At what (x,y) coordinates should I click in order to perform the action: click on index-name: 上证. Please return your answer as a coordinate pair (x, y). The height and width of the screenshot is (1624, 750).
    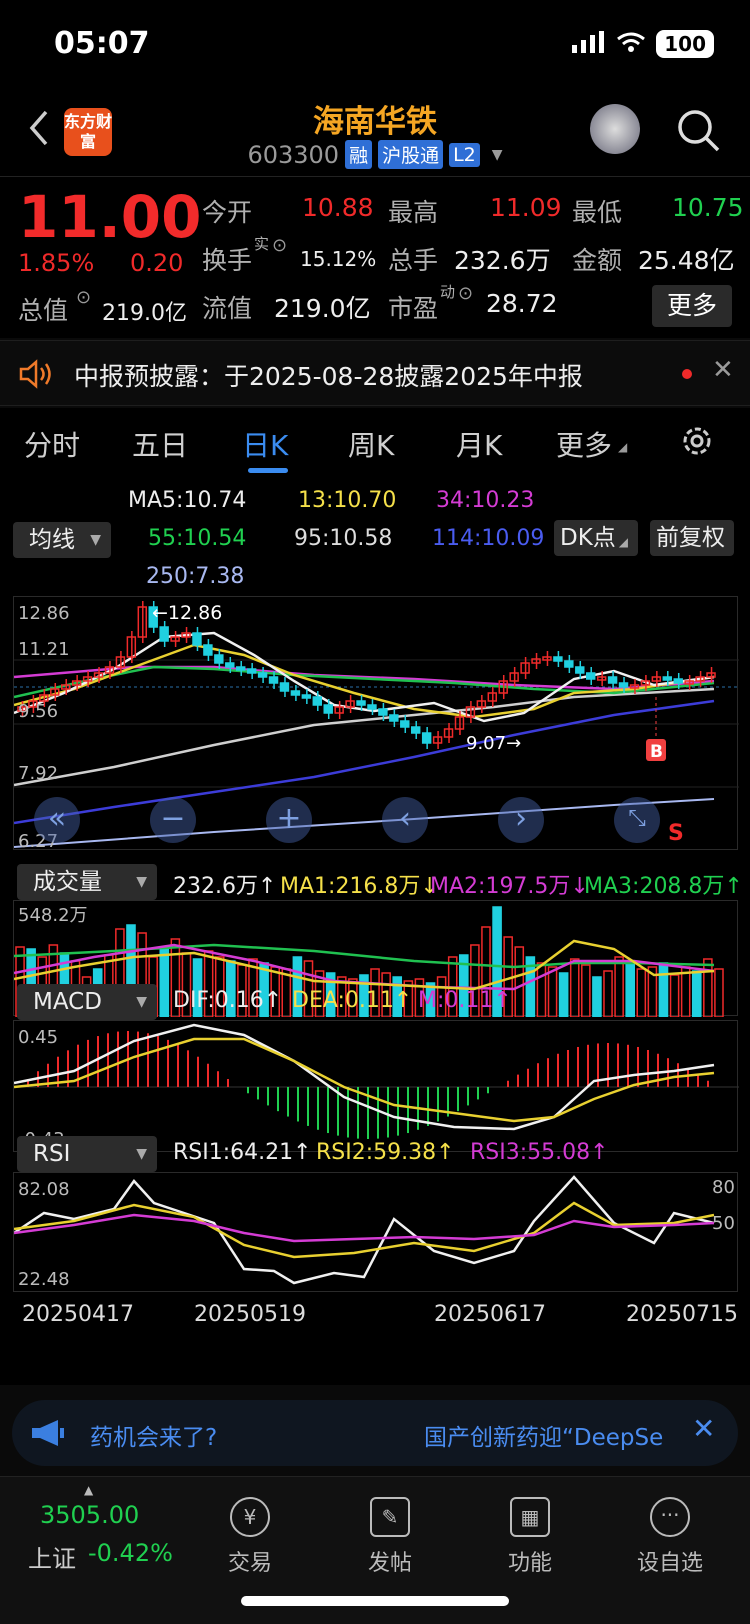
    Looking at the image, I should click on (52, 1556).